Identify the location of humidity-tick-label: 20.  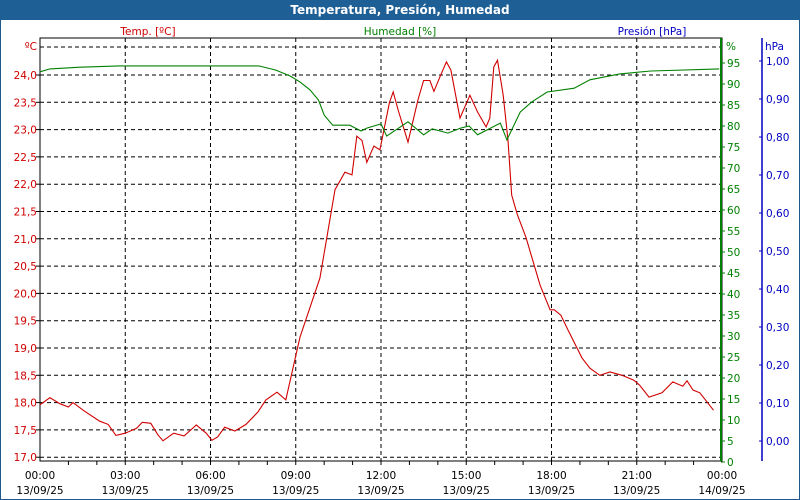
(733, 379).